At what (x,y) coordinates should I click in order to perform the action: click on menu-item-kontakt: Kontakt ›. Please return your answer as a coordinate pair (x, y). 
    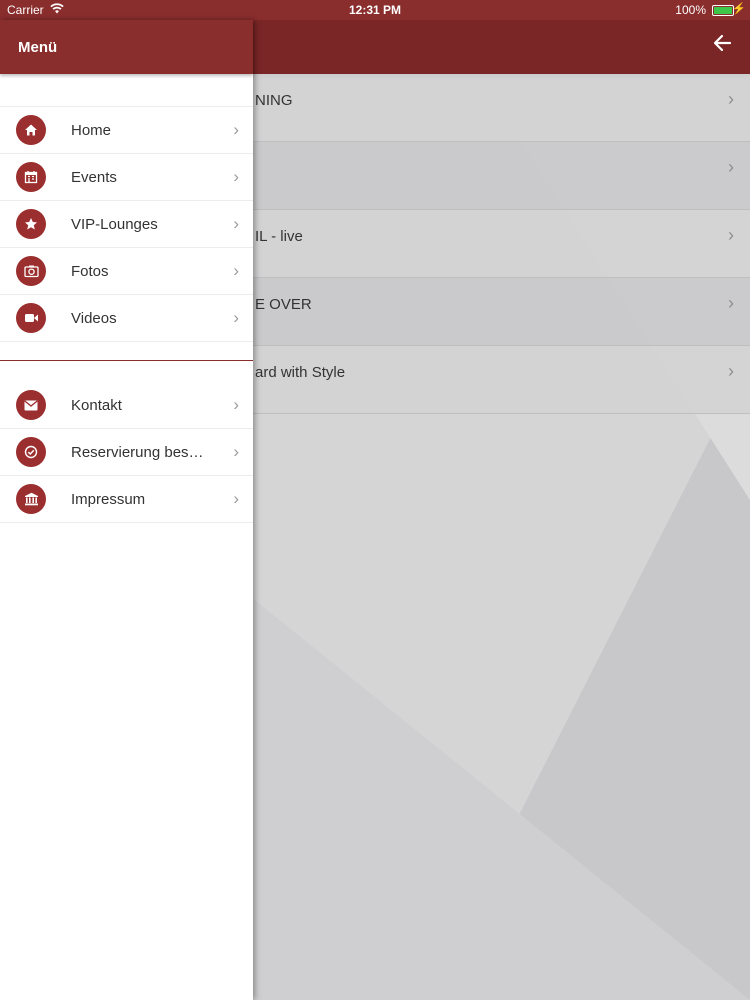
    Looking at the image, I should click on (126, 405).